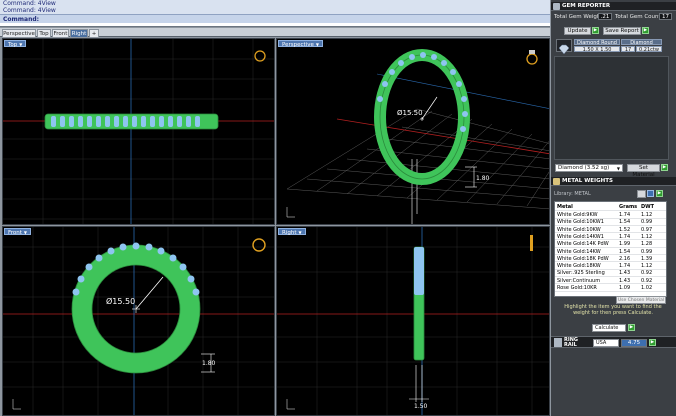 Image resolution: width=676 pixels, height=416 pixels. I want to click on ring-side-icon, so click(531, 243).